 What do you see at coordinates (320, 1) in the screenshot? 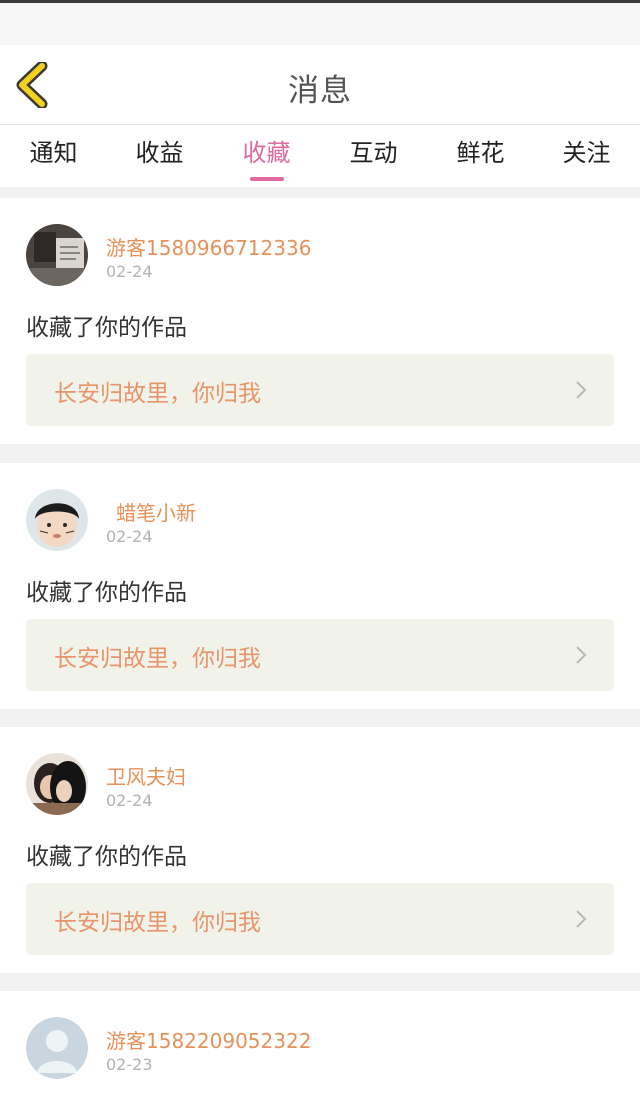
I see `status-bar-edge` at bounding box center [320, 1].